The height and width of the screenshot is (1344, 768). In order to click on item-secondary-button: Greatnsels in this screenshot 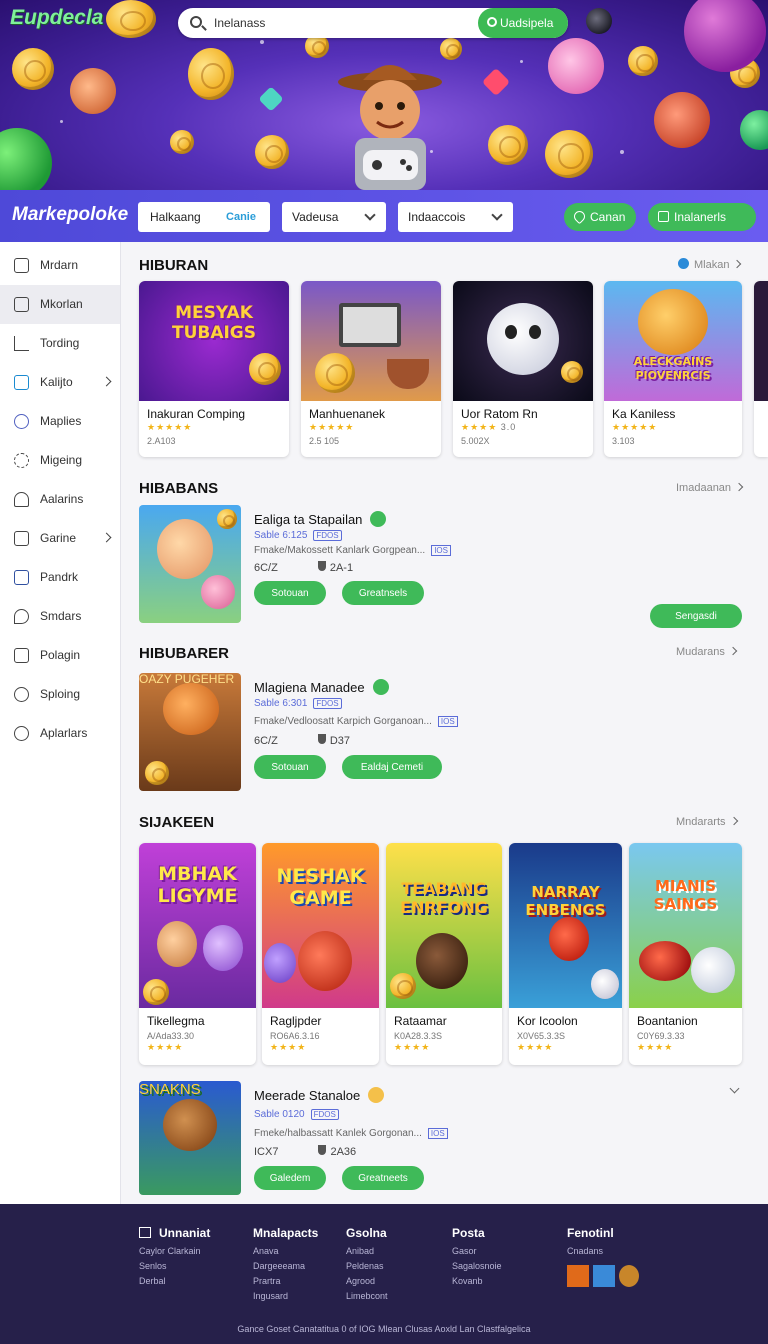, I will do `click(383, 593)`.